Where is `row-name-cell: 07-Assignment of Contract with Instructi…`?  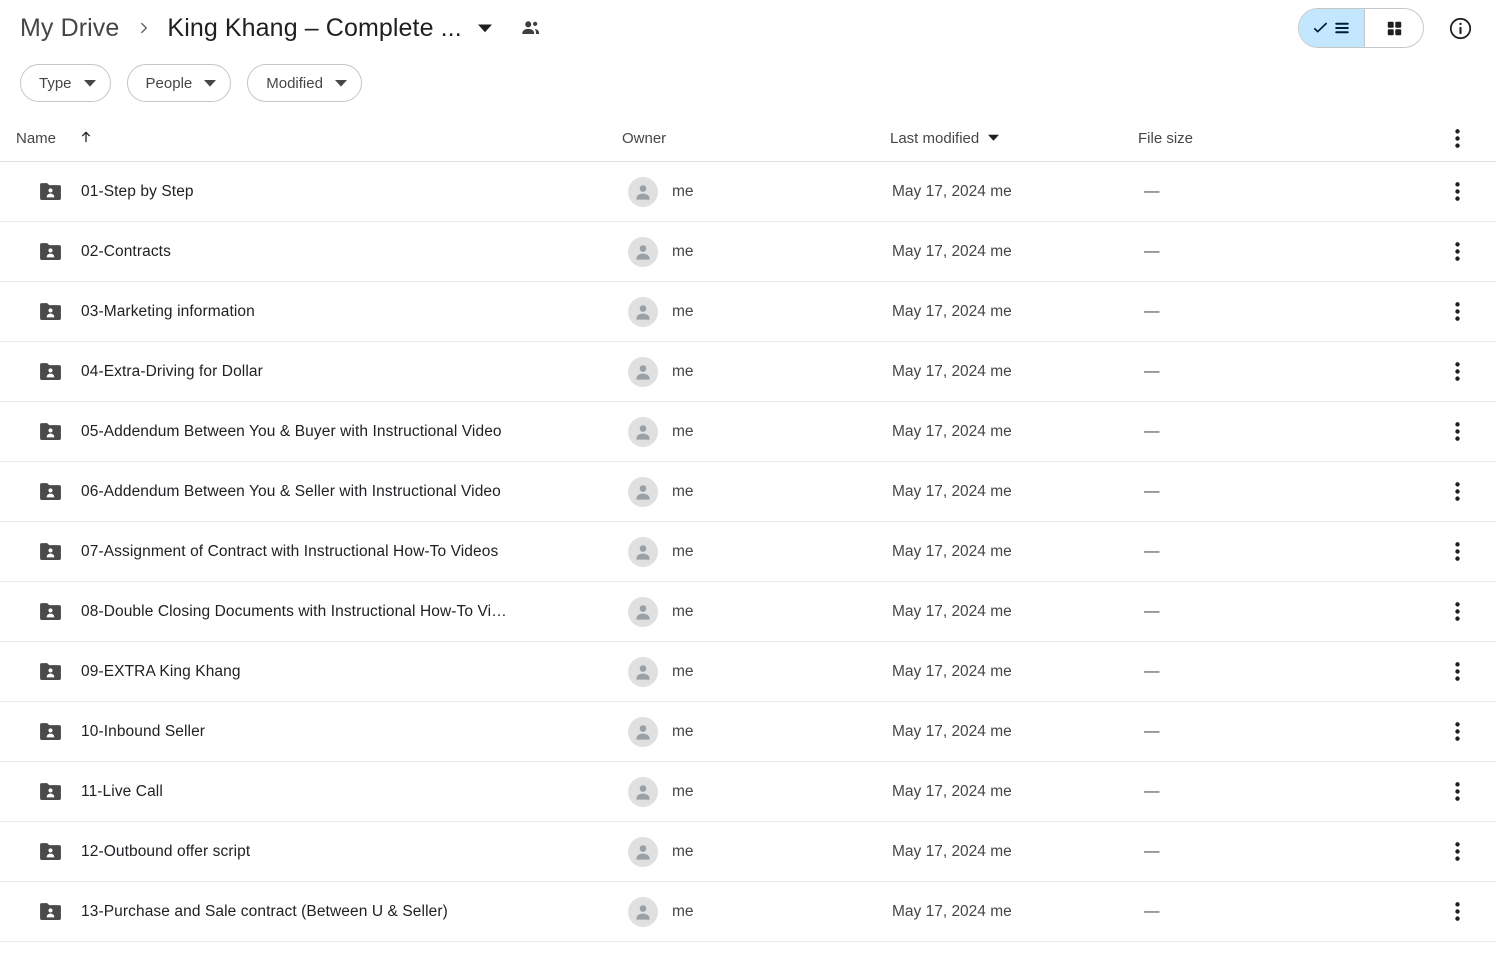 row-name-cell: 07-Assignment of Contract with Instructi… is located at coordinates (319, 551).